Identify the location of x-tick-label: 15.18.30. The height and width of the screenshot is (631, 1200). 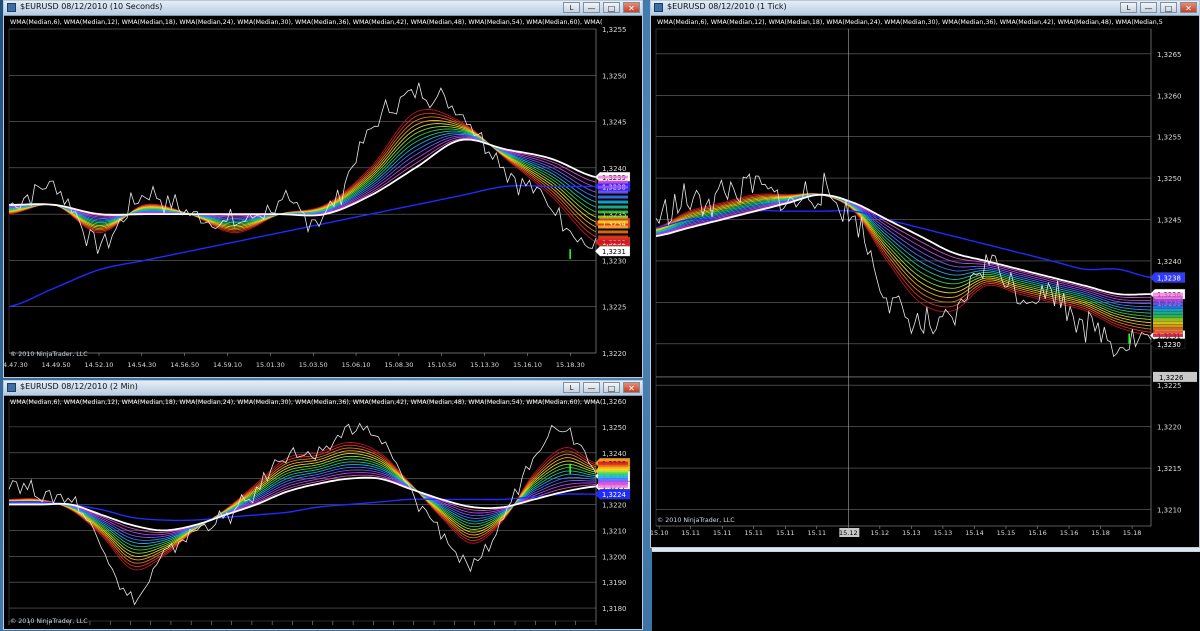
(570, 365).